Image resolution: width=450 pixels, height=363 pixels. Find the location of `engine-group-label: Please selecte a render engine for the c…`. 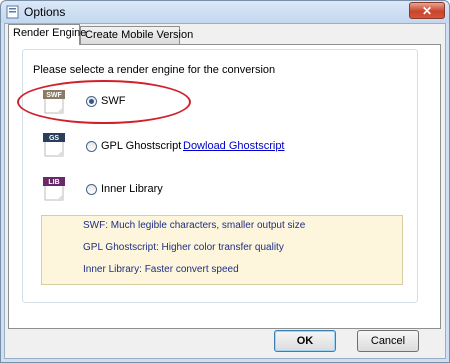

engine-group-label: Please selecte a render engine for the c… is located at coordinates (154, 70).